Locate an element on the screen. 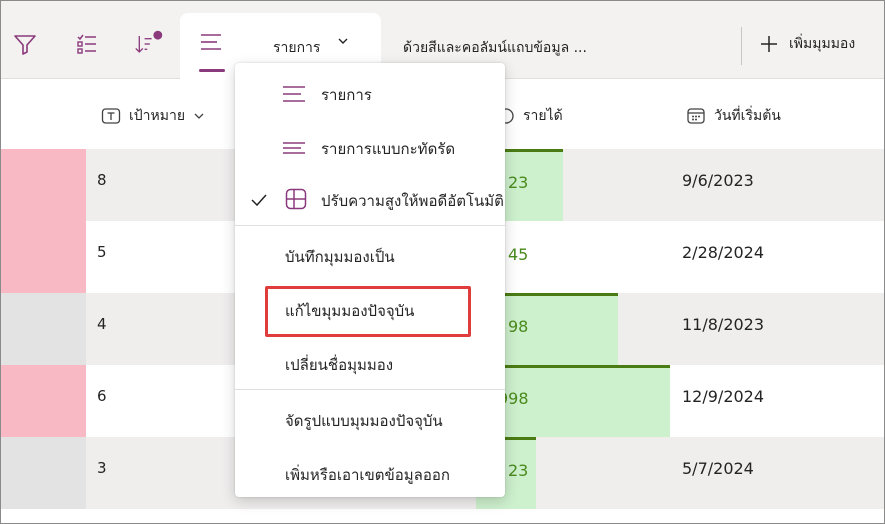  menu-item-save-view-as-label: บันทึกมุมมองเป็น is located at coordinates (340, 257).